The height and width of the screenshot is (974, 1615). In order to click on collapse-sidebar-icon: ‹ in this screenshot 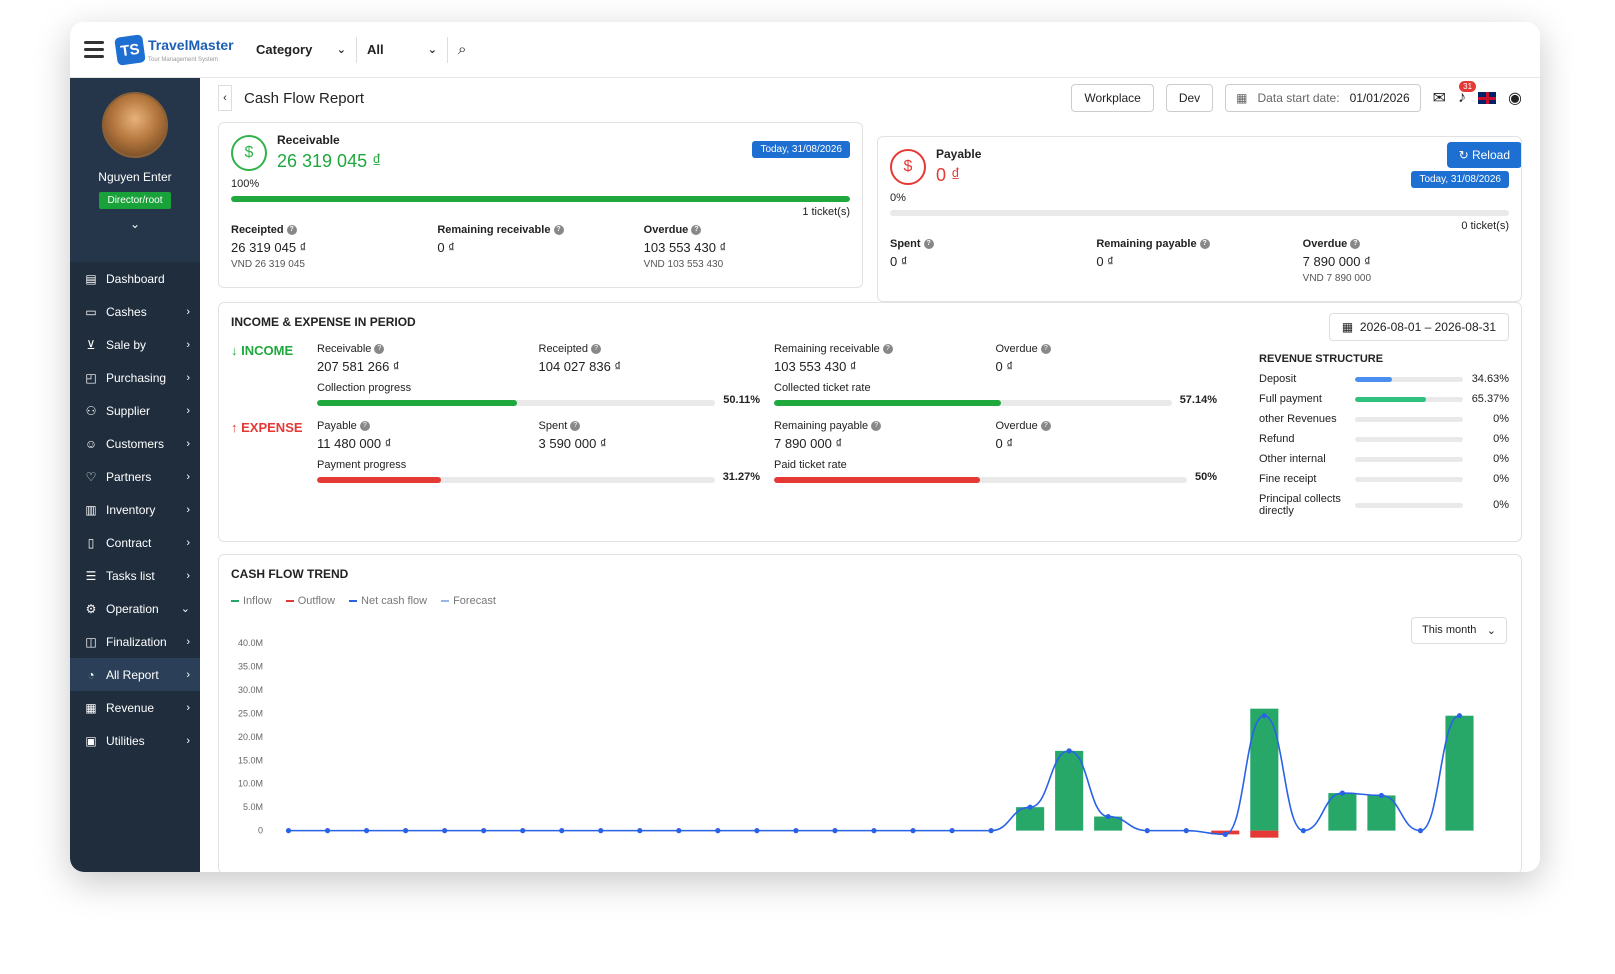, I will do `click(225, 98)`.